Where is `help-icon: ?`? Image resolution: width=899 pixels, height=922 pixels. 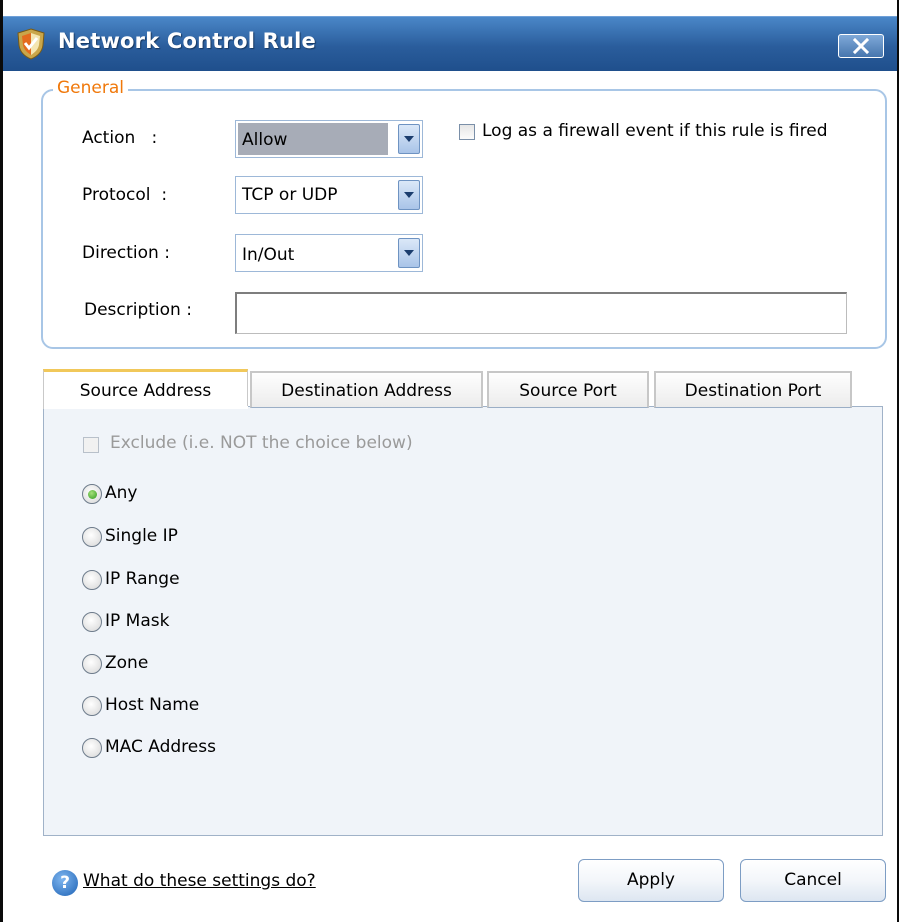 help-icon: ? is located at coordinates (65, 883).